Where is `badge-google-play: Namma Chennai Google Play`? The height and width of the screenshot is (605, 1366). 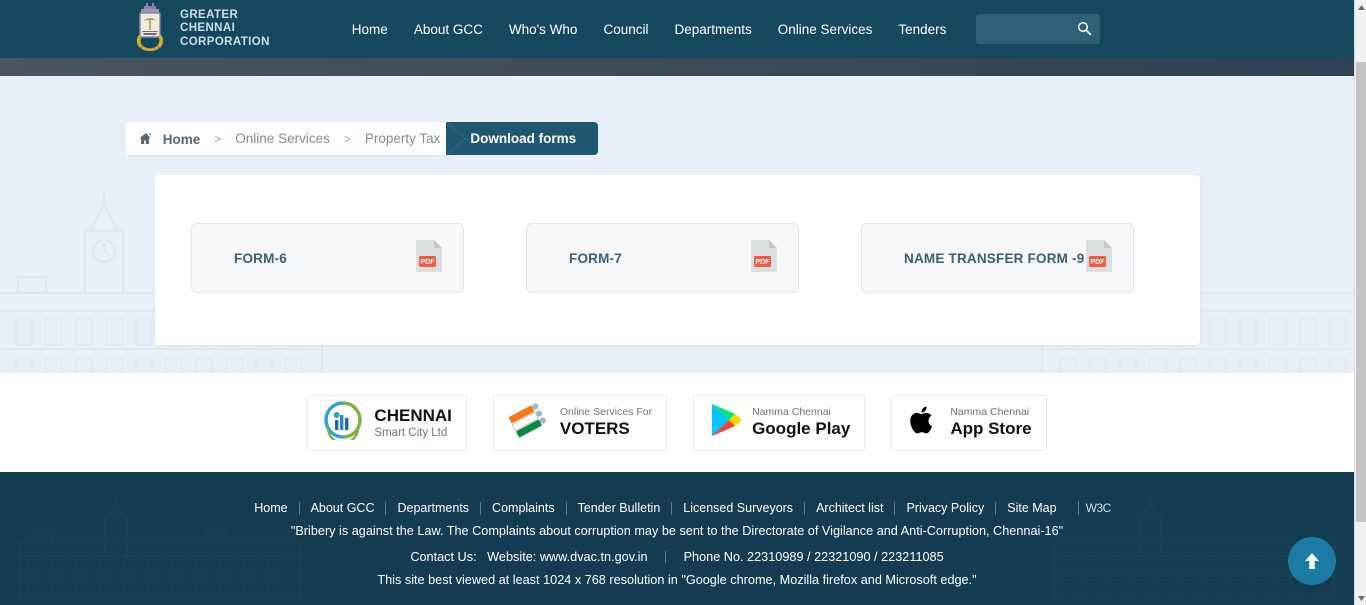 badge-google-play: Namma Chennai Google Play is located at coordinates (779, 422).